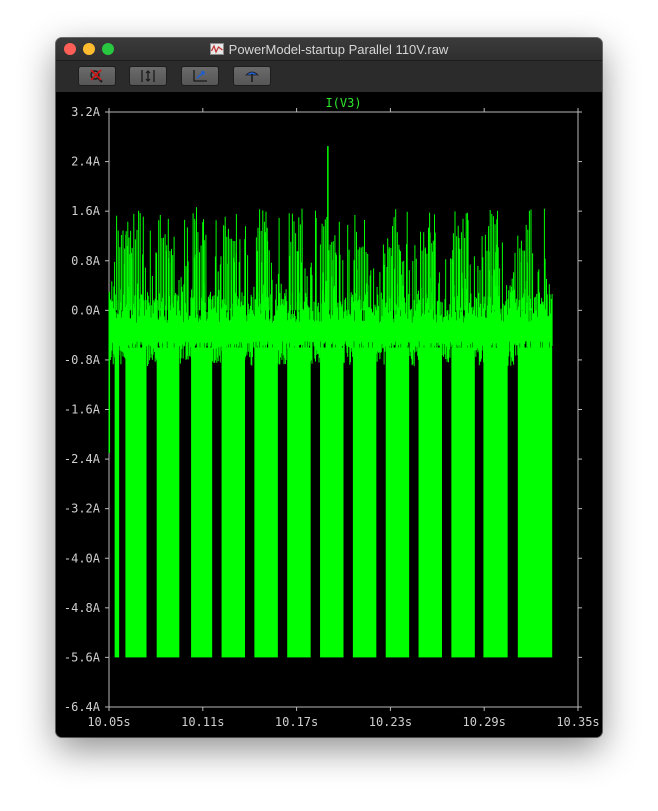 This screenshot has width=658, height=811. I want to click on series-title: I(V3), so click(343, 103).